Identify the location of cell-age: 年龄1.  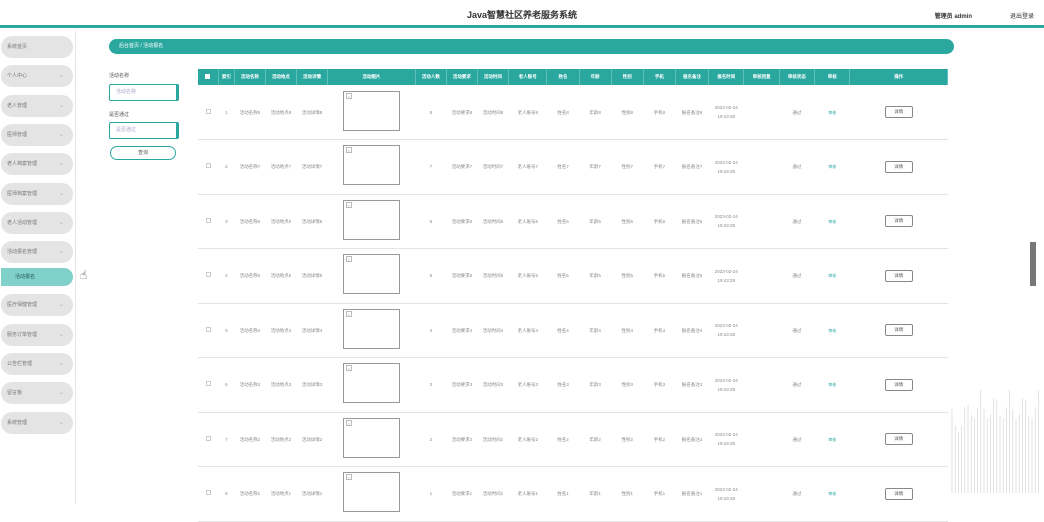
(595, 494).